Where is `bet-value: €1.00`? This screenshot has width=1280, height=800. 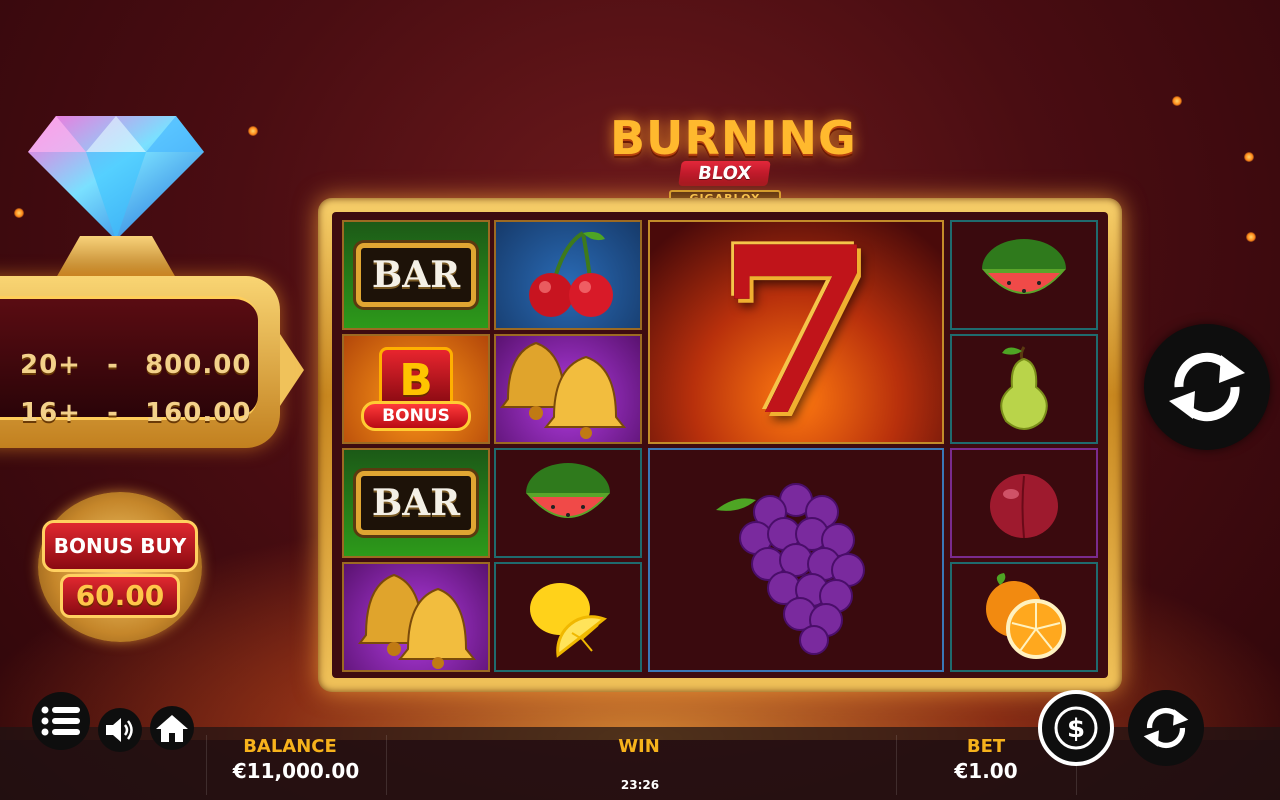
bet-value: €1.00 is located at coordinates (986, 771).